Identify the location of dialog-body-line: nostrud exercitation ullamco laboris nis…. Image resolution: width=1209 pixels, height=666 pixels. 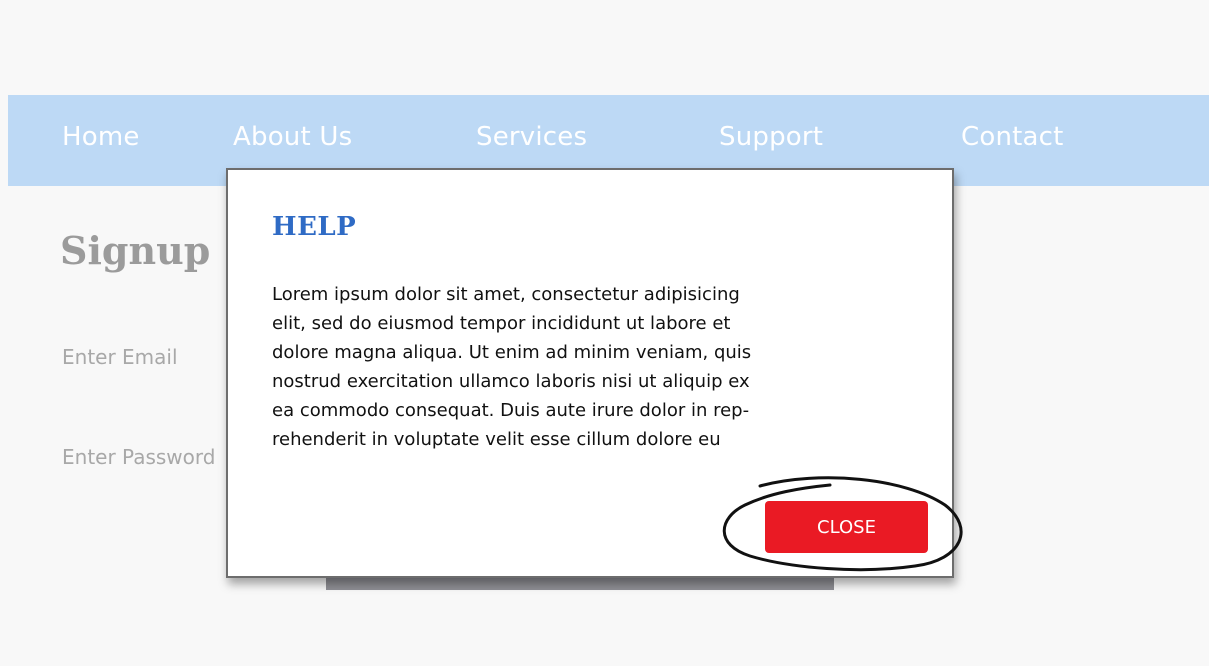
(511, 381).